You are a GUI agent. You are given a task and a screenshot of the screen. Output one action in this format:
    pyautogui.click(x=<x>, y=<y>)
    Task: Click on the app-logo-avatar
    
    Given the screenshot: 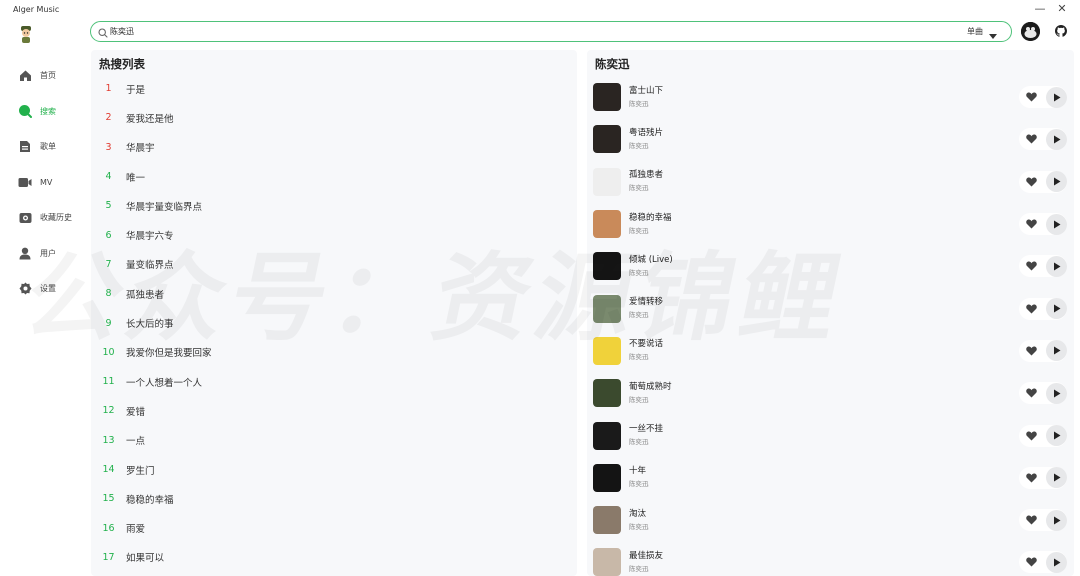 What is the action you would take?
    pyautogui.click(x=26, y=34)
    